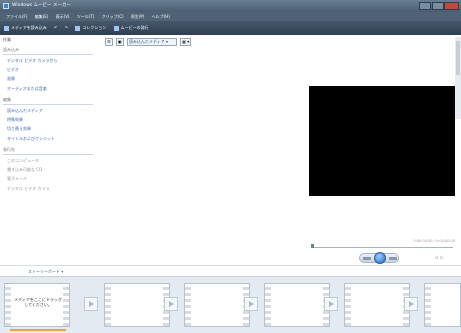 The width and height of the screenshot is (461, 333). Describe the element at coordinates (151, 42) in the screenshot. I see `collection-dropdown: 読み込んだメディア ▾` at that location.